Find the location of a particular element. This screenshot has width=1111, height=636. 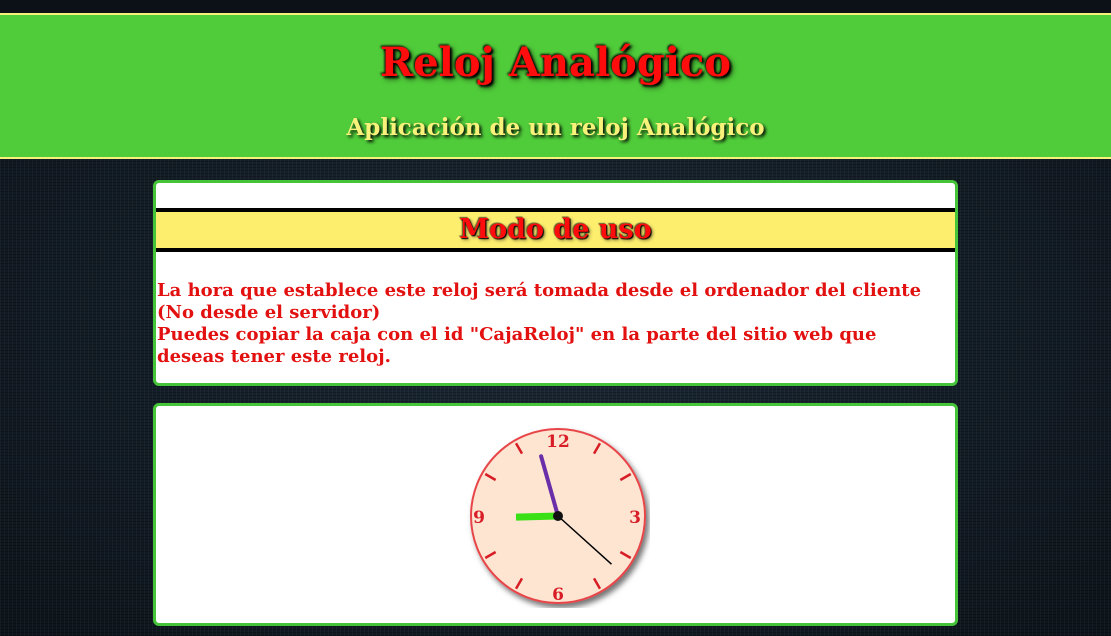

page-title: Reloj Analógico is located at coordinates (555, 62).